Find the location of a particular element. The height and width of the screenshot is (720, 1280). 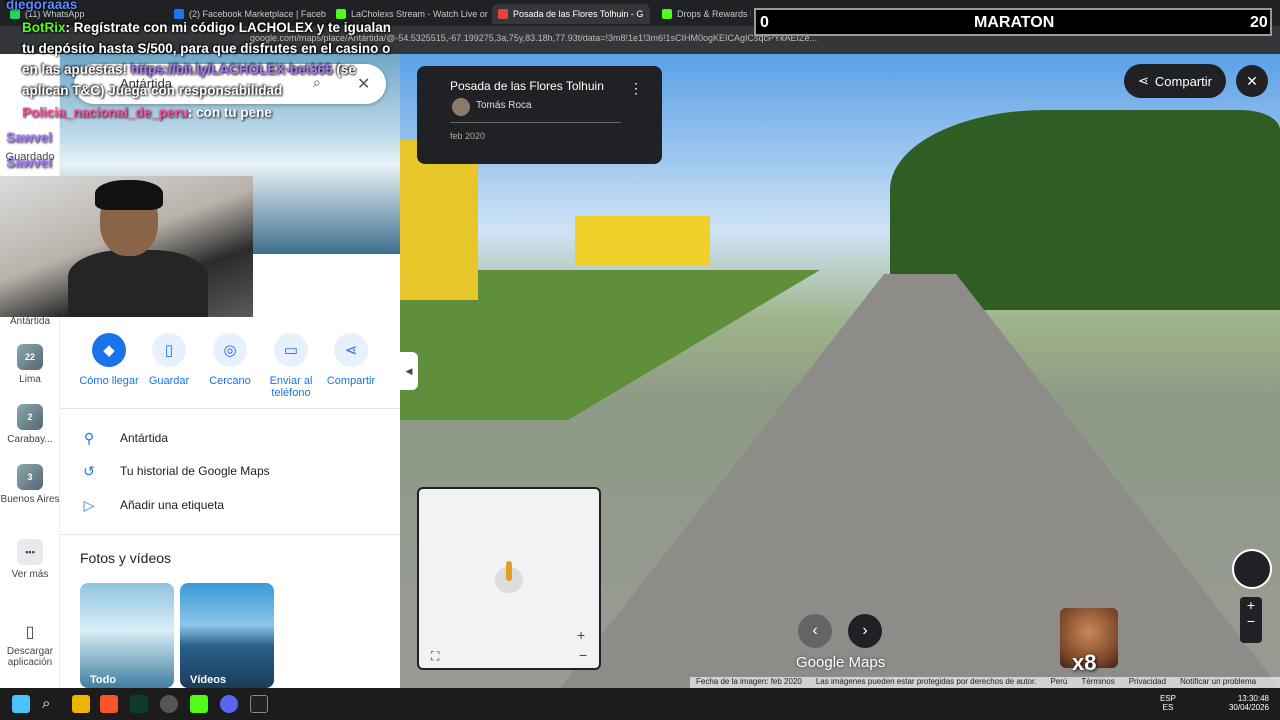

history-icon: ↺ is located at coordinates (89, 470).